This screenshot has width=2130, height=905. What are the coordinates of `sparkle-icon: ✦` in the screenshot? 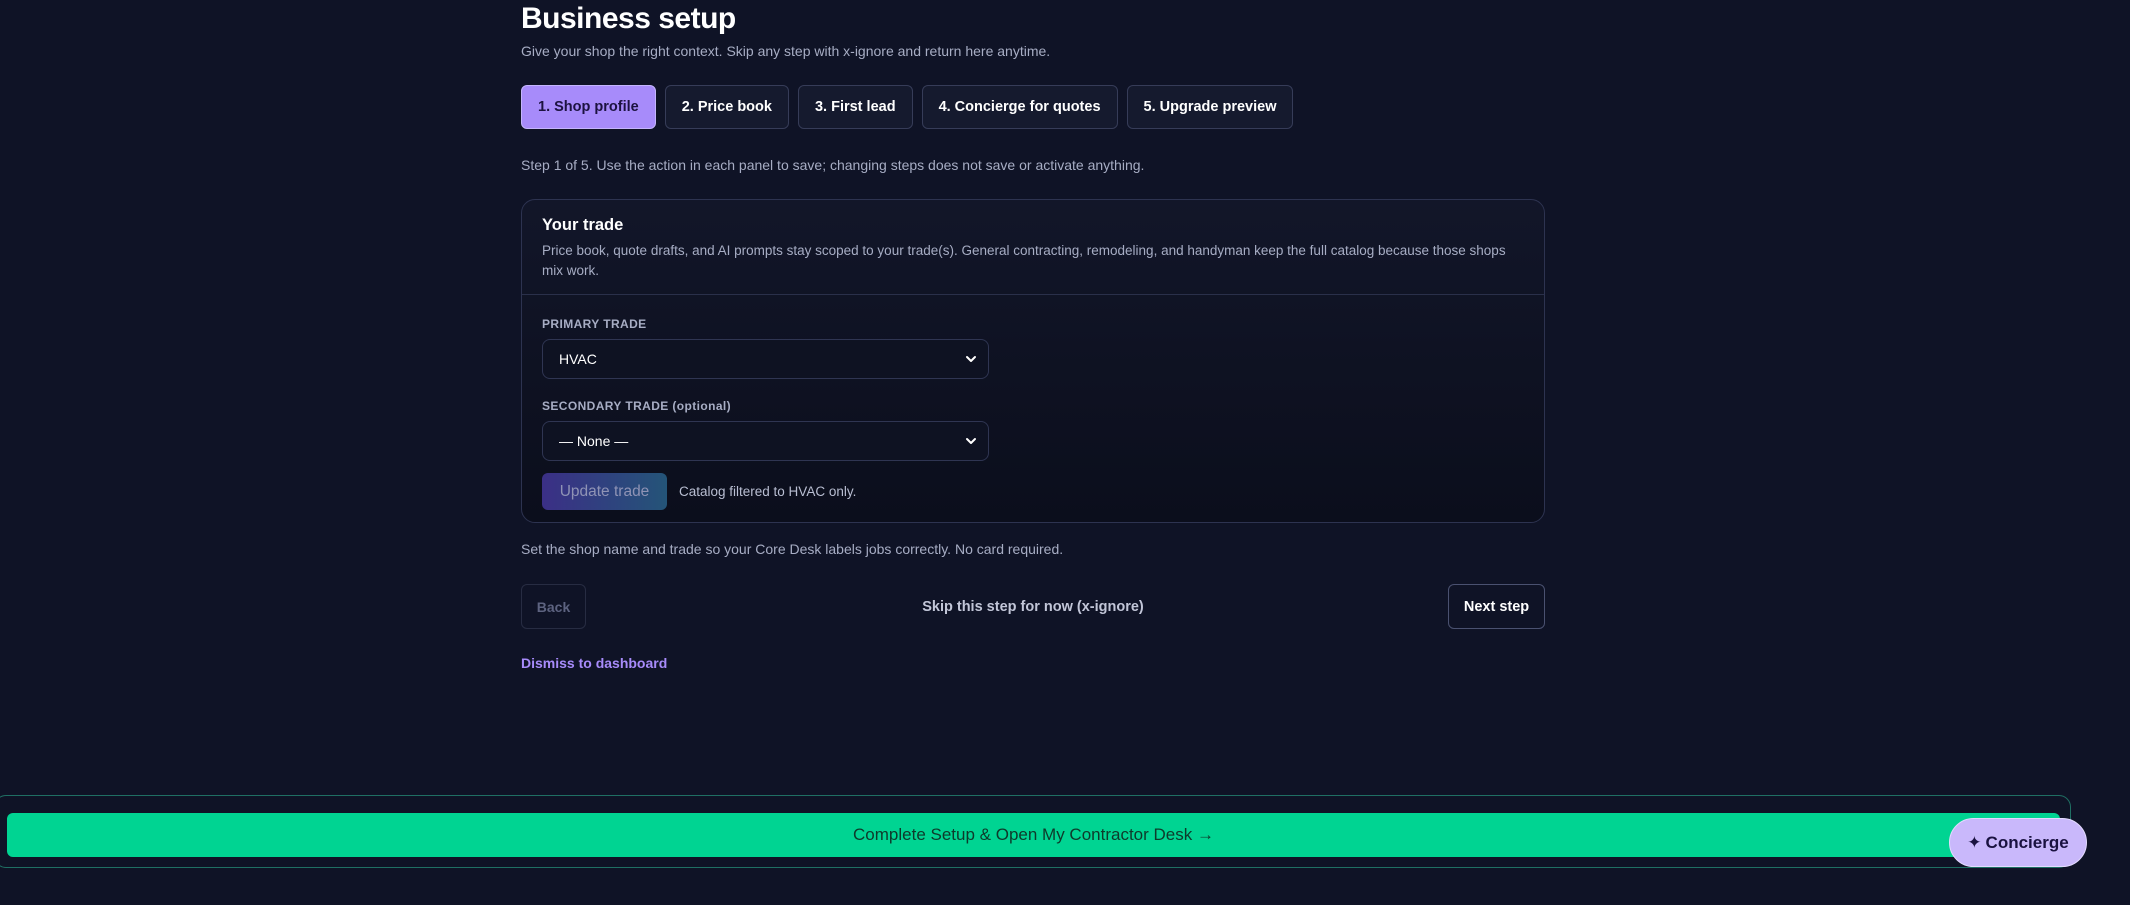 It's located at (1974, 842).